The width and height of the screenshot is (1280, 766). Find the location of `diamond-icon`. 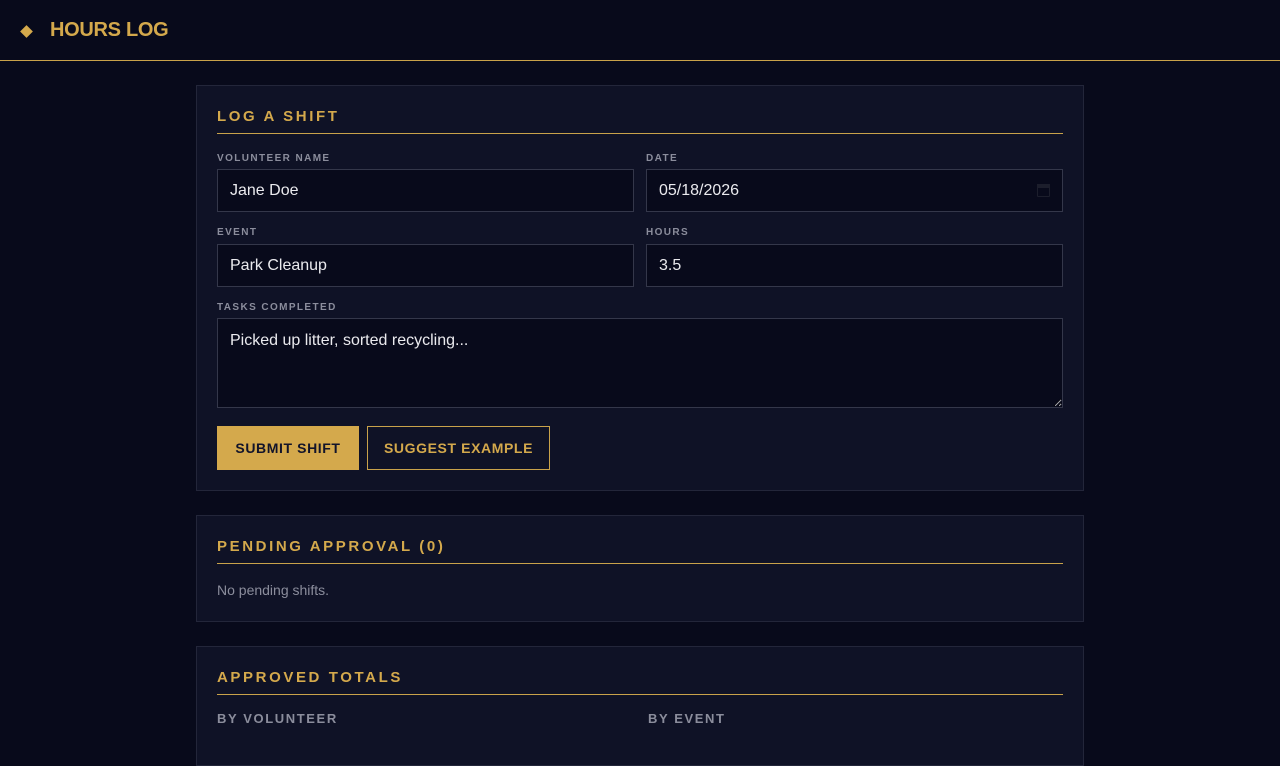

diamond-icon is located at coordinates (26, 31).